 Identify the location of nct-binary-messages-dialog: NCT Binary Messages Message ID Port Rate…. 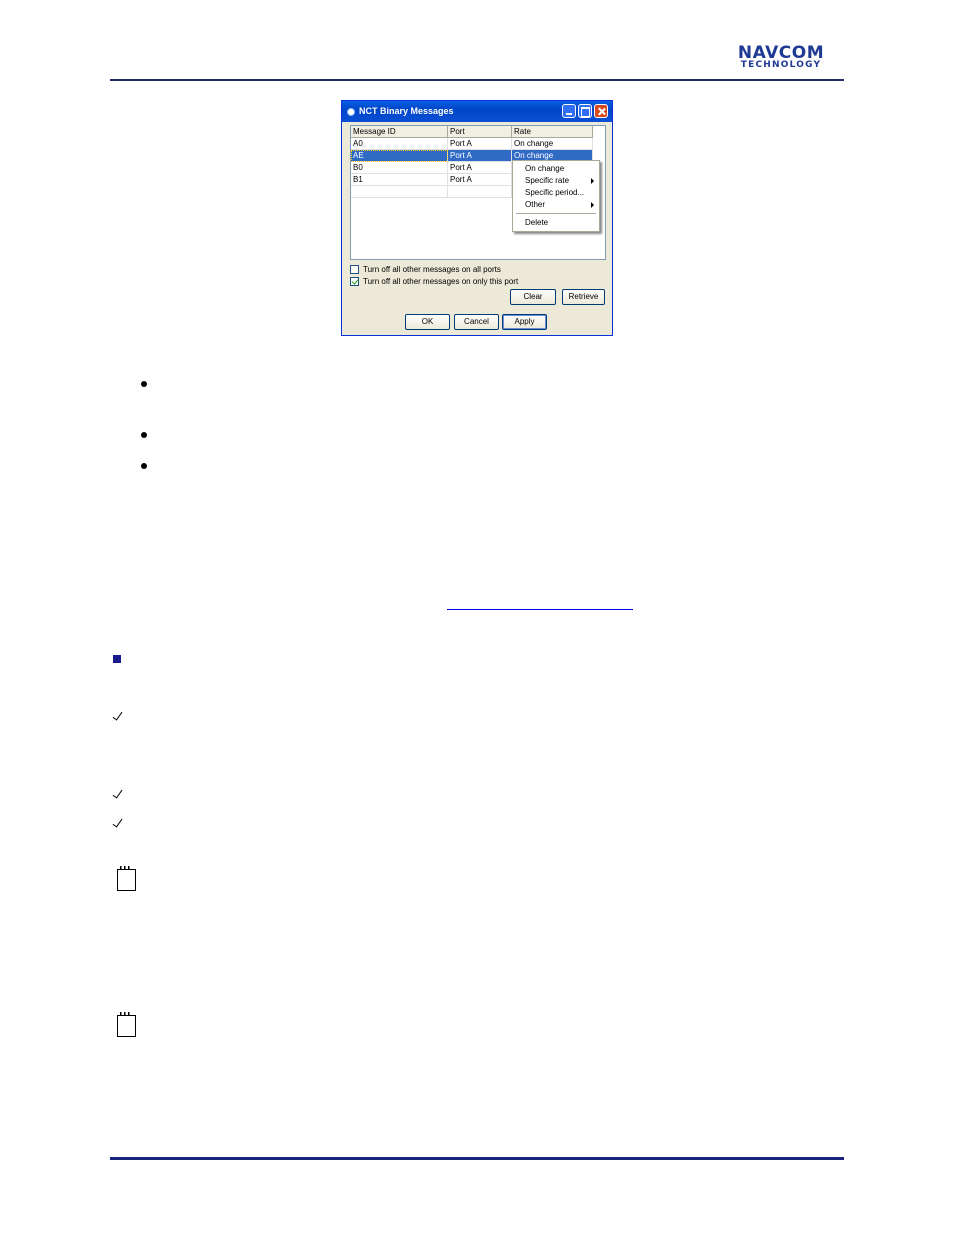
(477, 218).